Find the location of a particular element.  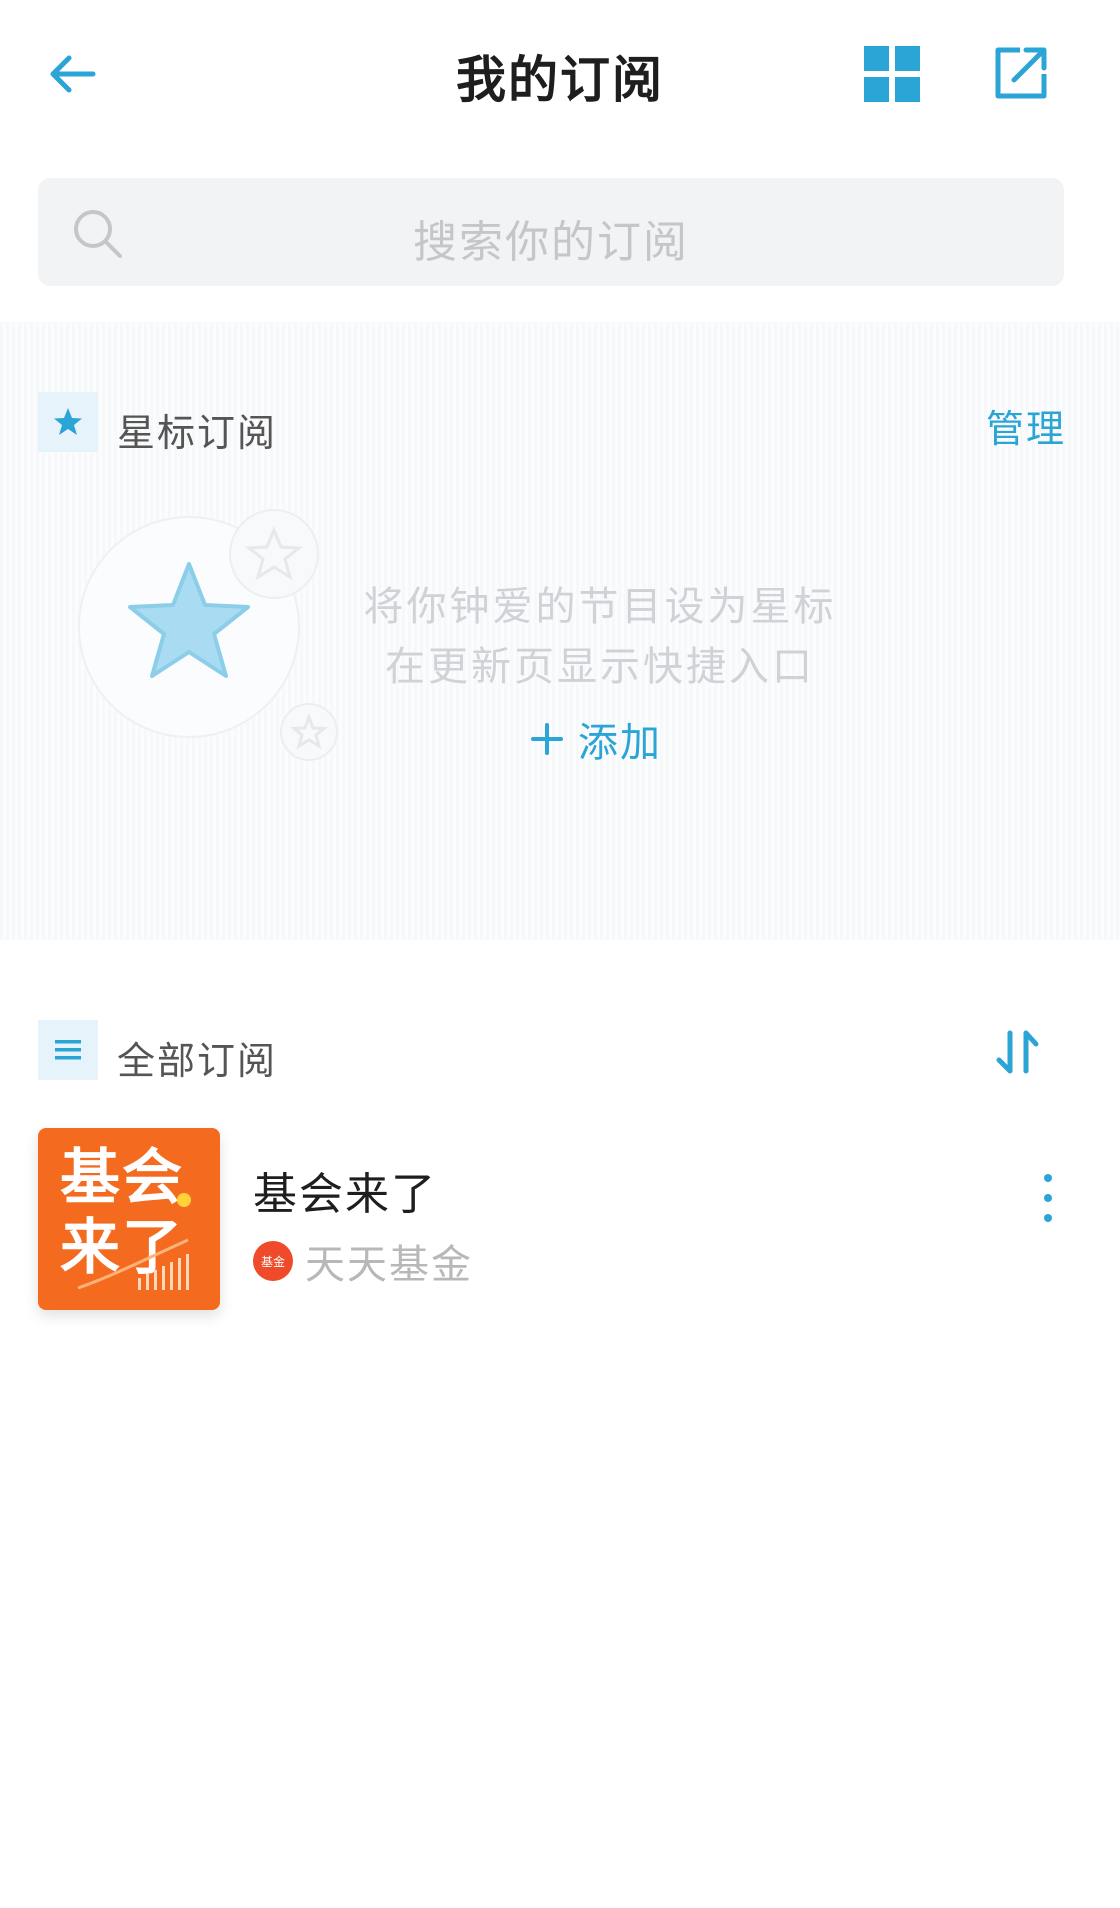

subscription-title: 基会来了 is located at coordinates (345, 1194).